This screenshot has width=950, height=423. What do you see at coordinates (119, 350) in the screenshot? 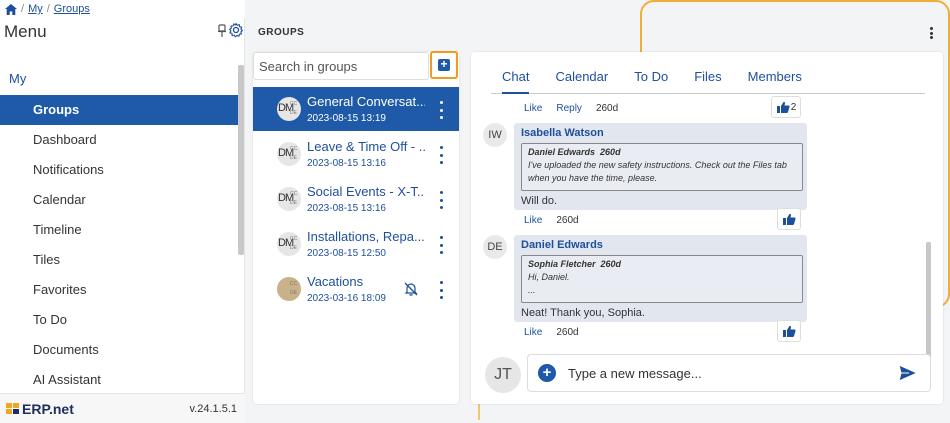
I see `sidebar-item-documents: Documents` at bounding box center [119, 350].